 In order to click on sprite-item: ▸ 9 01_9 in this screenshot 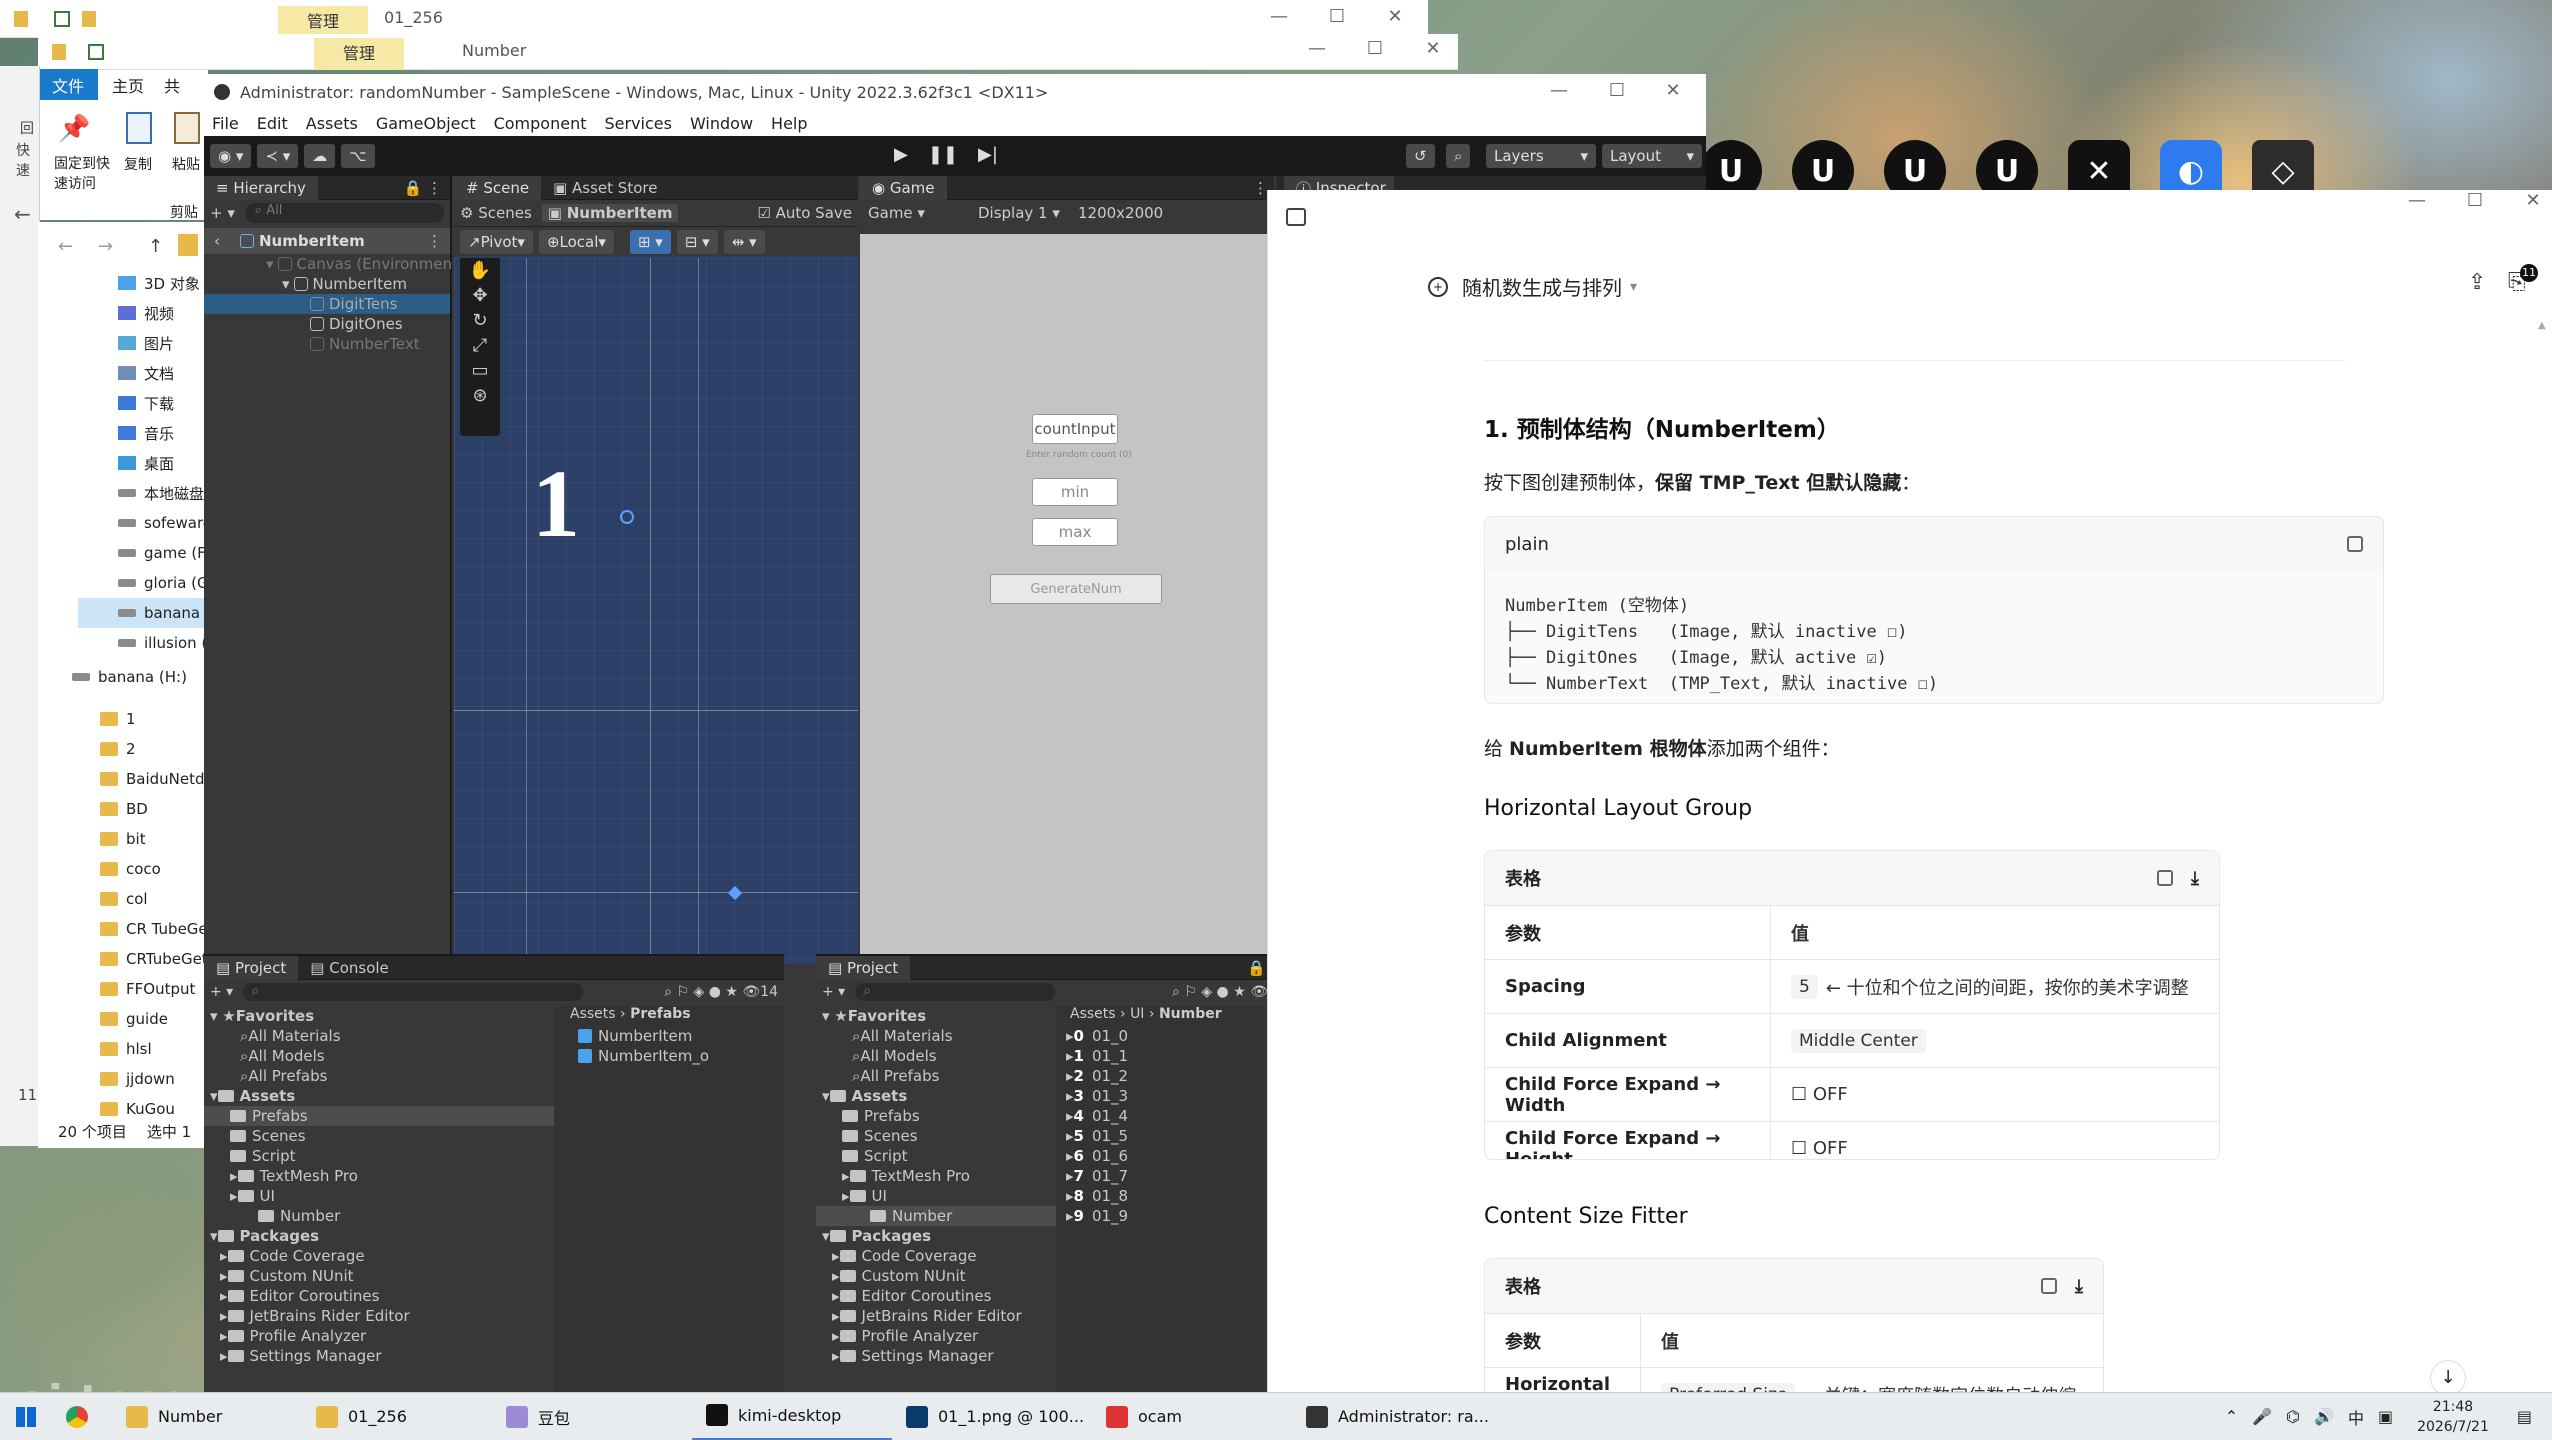, I will do `click(1170, 1216)`.